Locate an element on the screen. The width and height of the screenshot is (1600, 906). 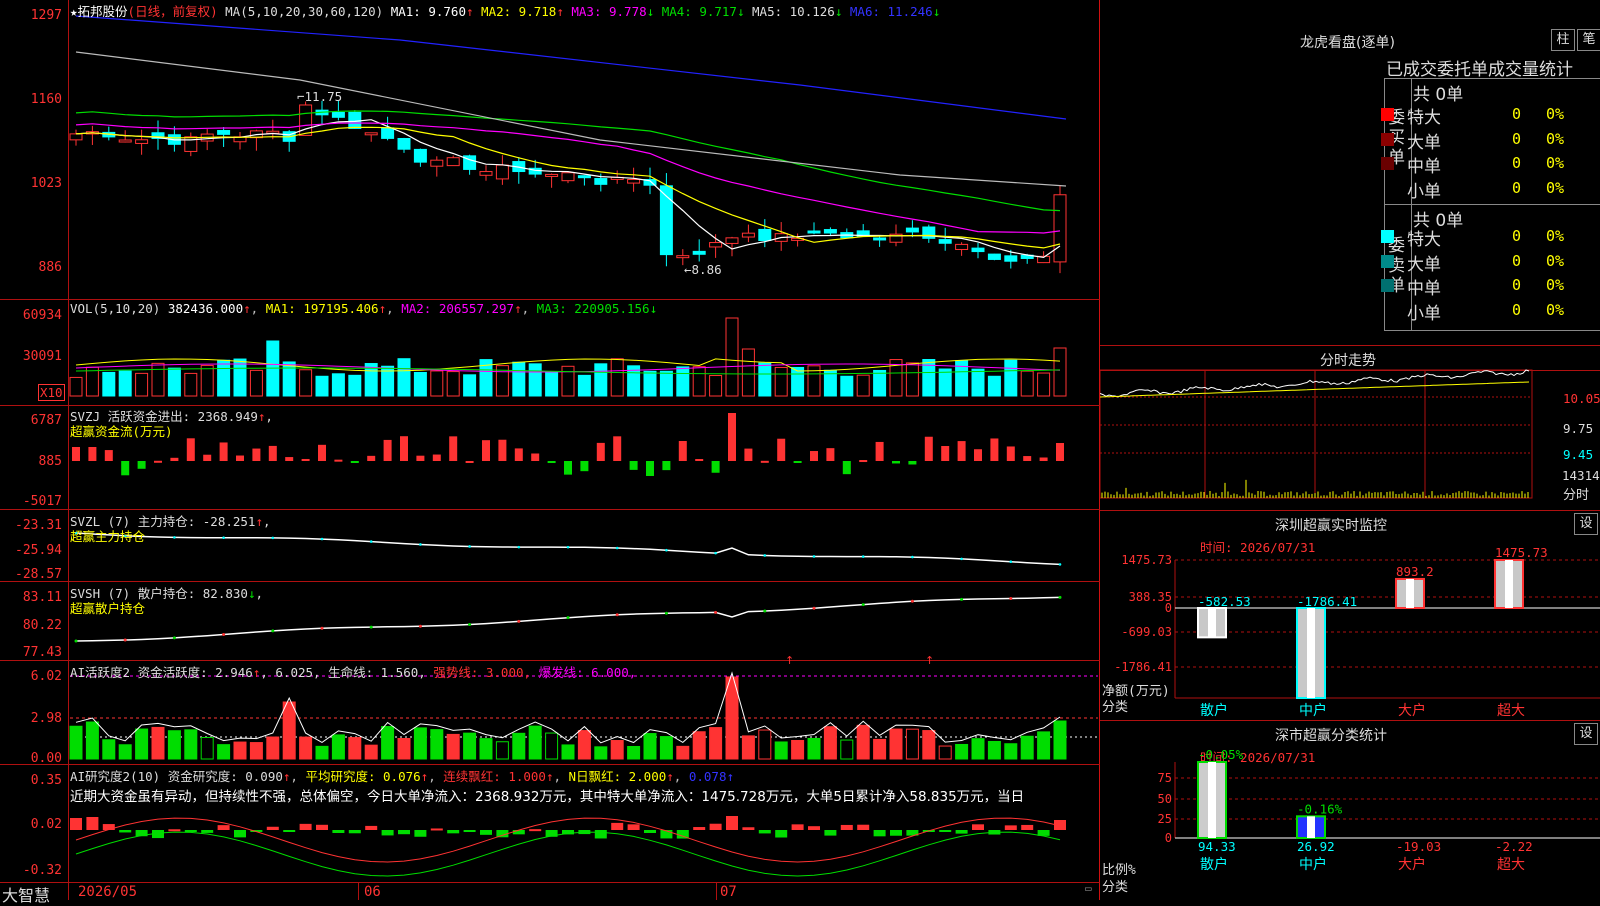
svsh-ytick: 80.22 is located at coordinates (42, 625).